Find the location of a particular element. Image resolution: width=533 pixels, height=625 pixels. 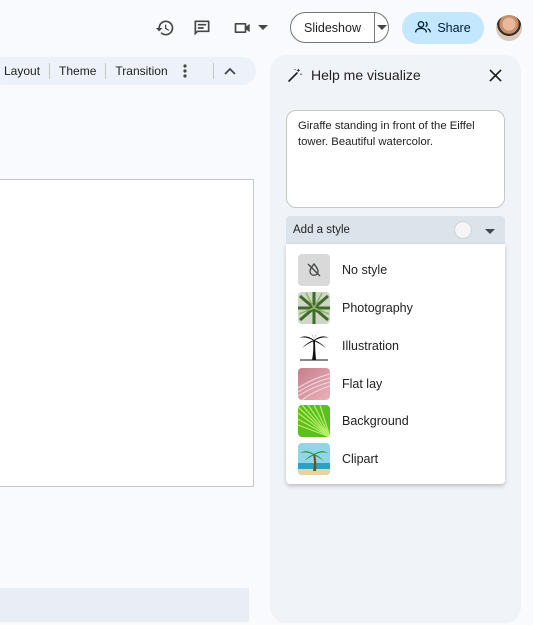

no-style-icon is located at coordinates (314, 270).